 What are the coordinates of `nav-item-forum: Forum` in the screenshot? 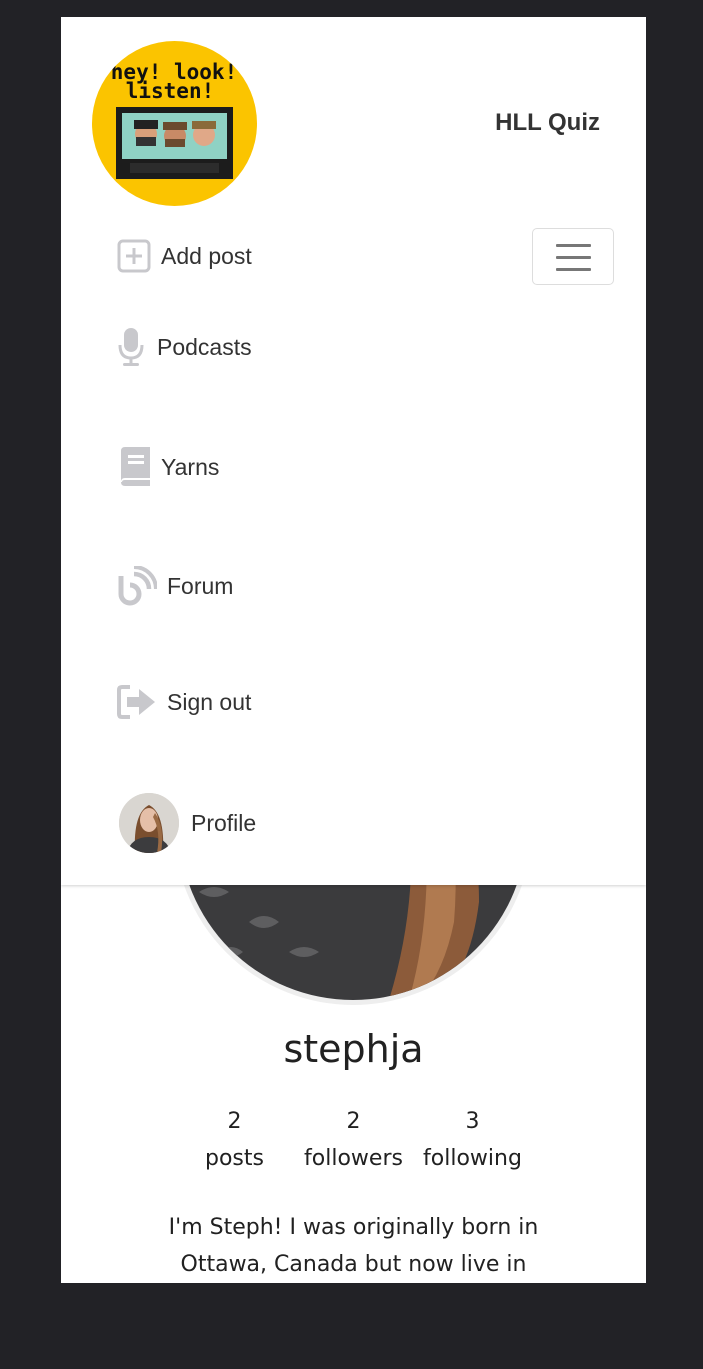 It's located at (175, 586).